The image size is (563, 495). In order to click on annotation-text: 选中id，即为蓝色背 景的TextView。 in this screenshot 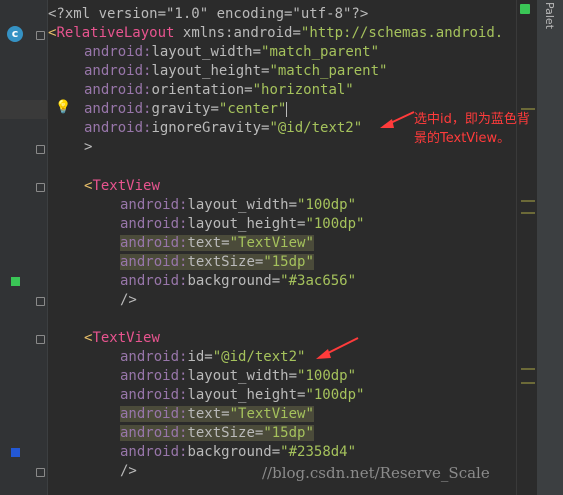, I will do `click(488, 129)`.